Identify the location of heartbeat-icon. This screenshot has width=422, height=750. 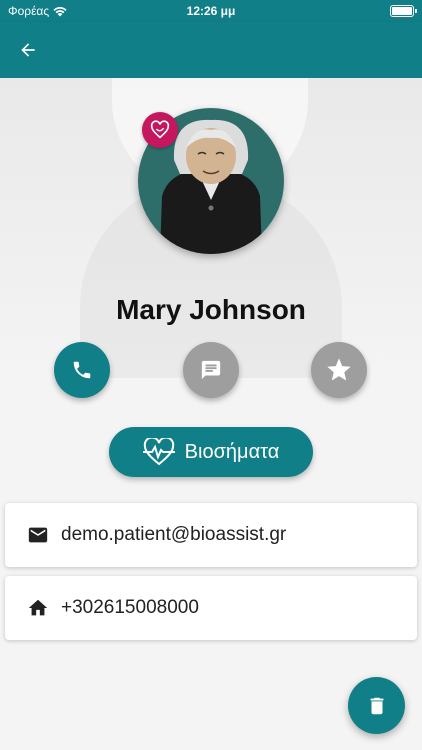
(158, 452).